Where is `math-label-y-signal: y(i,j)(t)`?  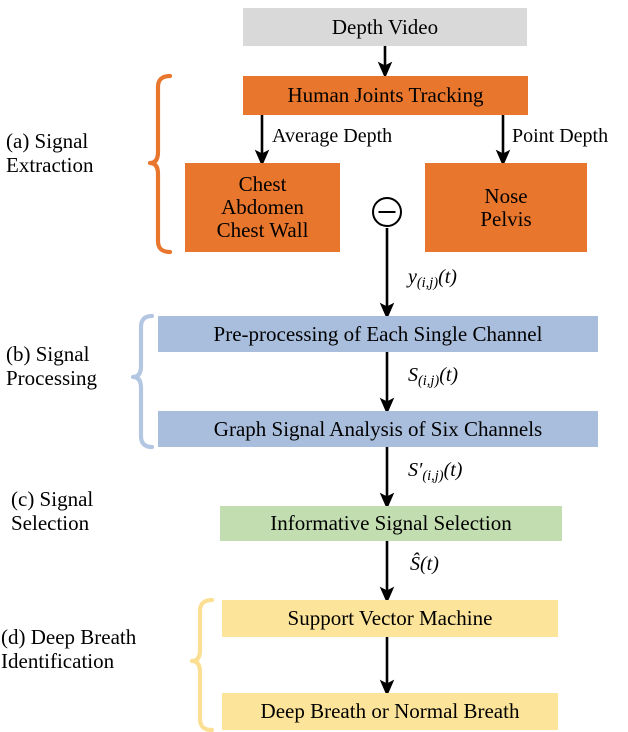 math-label-y-signal: y(i,j)(t) is located at coordinates (432, 279).